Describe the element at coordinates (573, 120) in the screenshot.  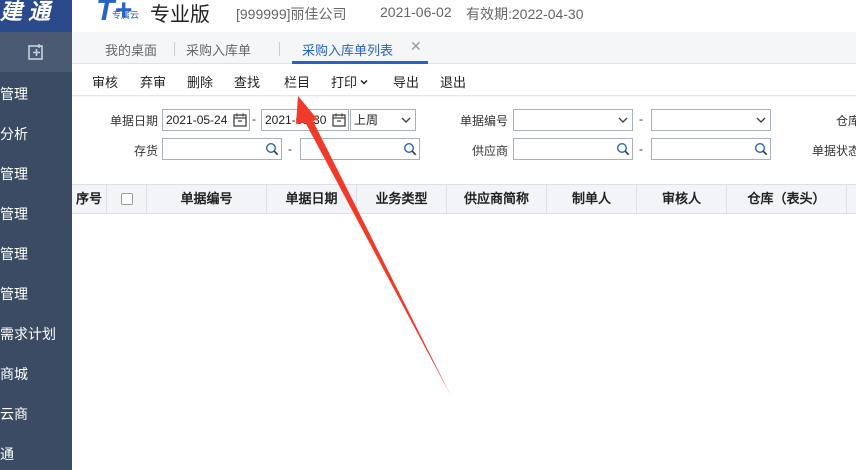
I see `doc-no-from-select` at that location.